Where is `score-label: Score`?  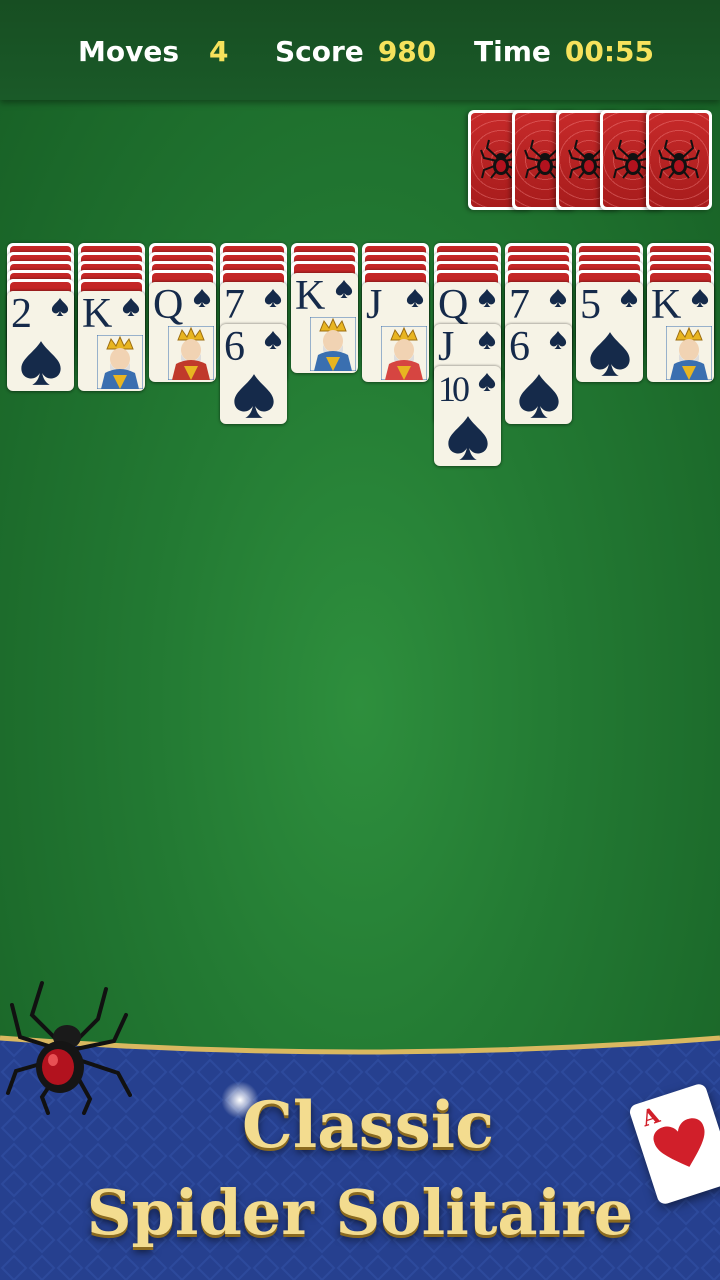
score-label: Score is located at coordinates (319, 51).